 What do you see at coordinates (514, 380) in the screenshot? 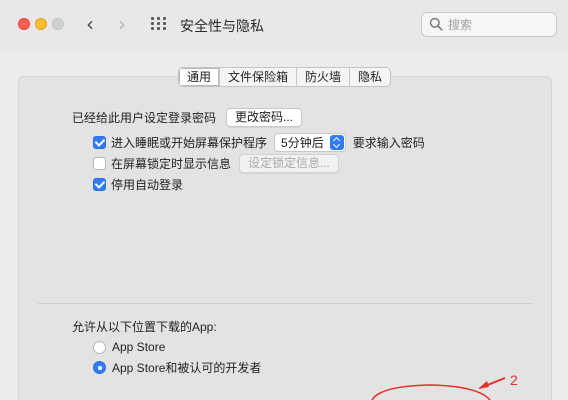
I see `annotation-number: 2` at bounding box center [514, 380].